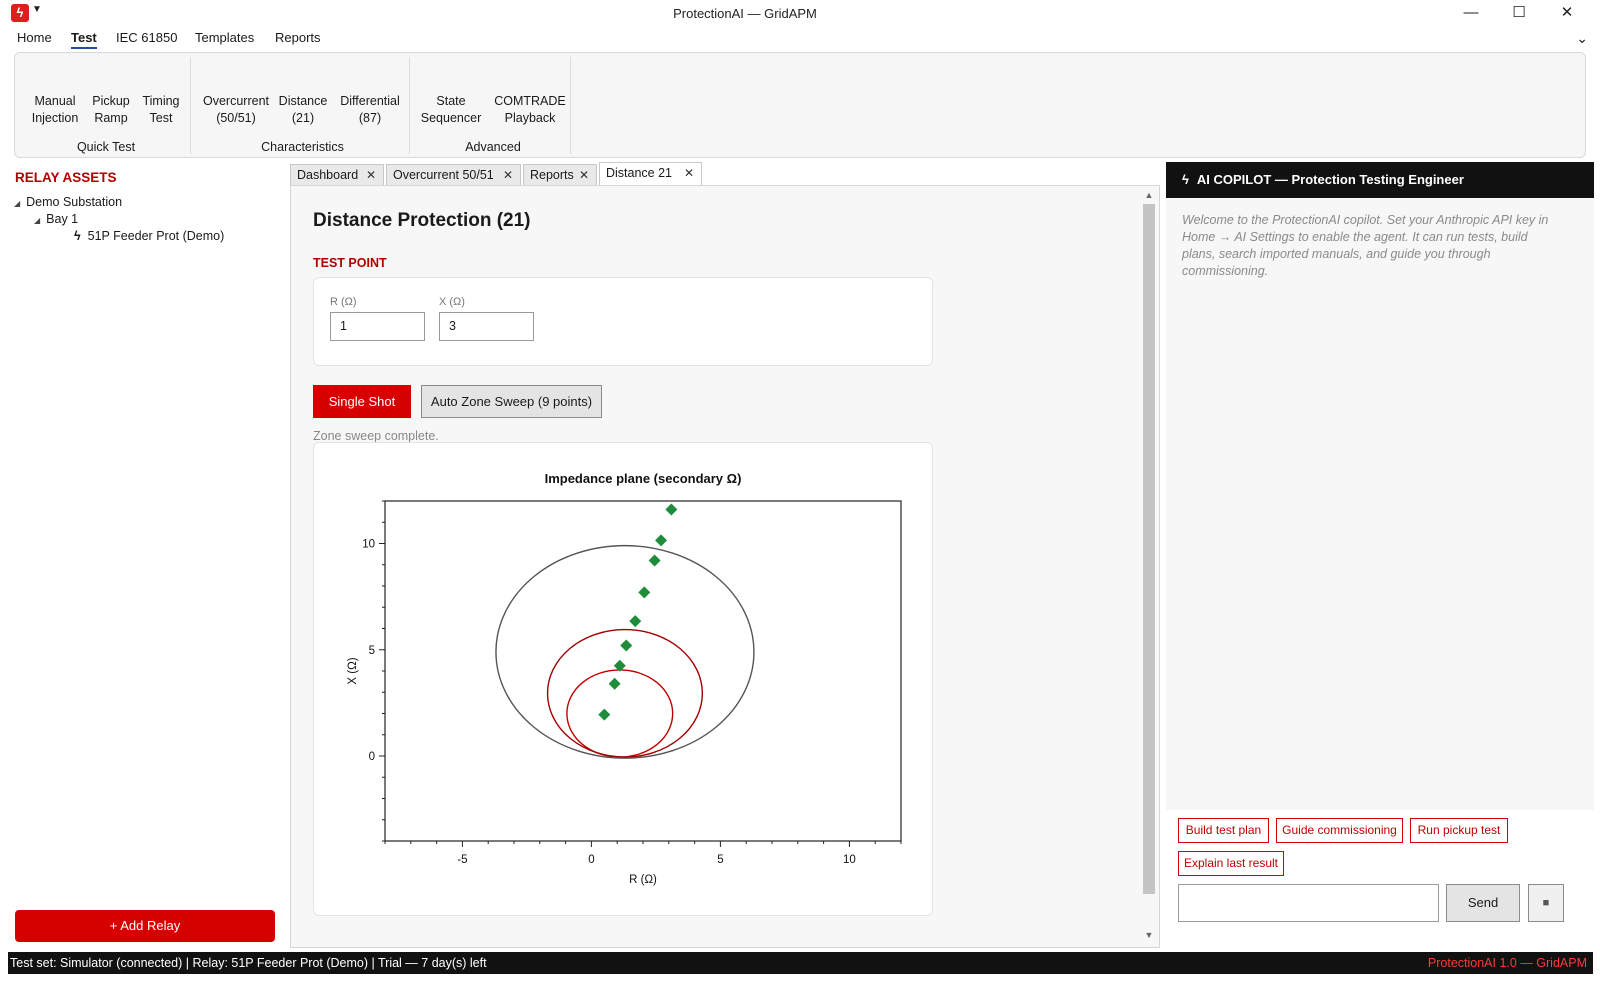 The height and width of the screenshot is (981, 1600). What do you see at coordinates (145, 926) in the screenshot?
I see `add-relay-button: + Add Relay` at bounding box center [145, 926].